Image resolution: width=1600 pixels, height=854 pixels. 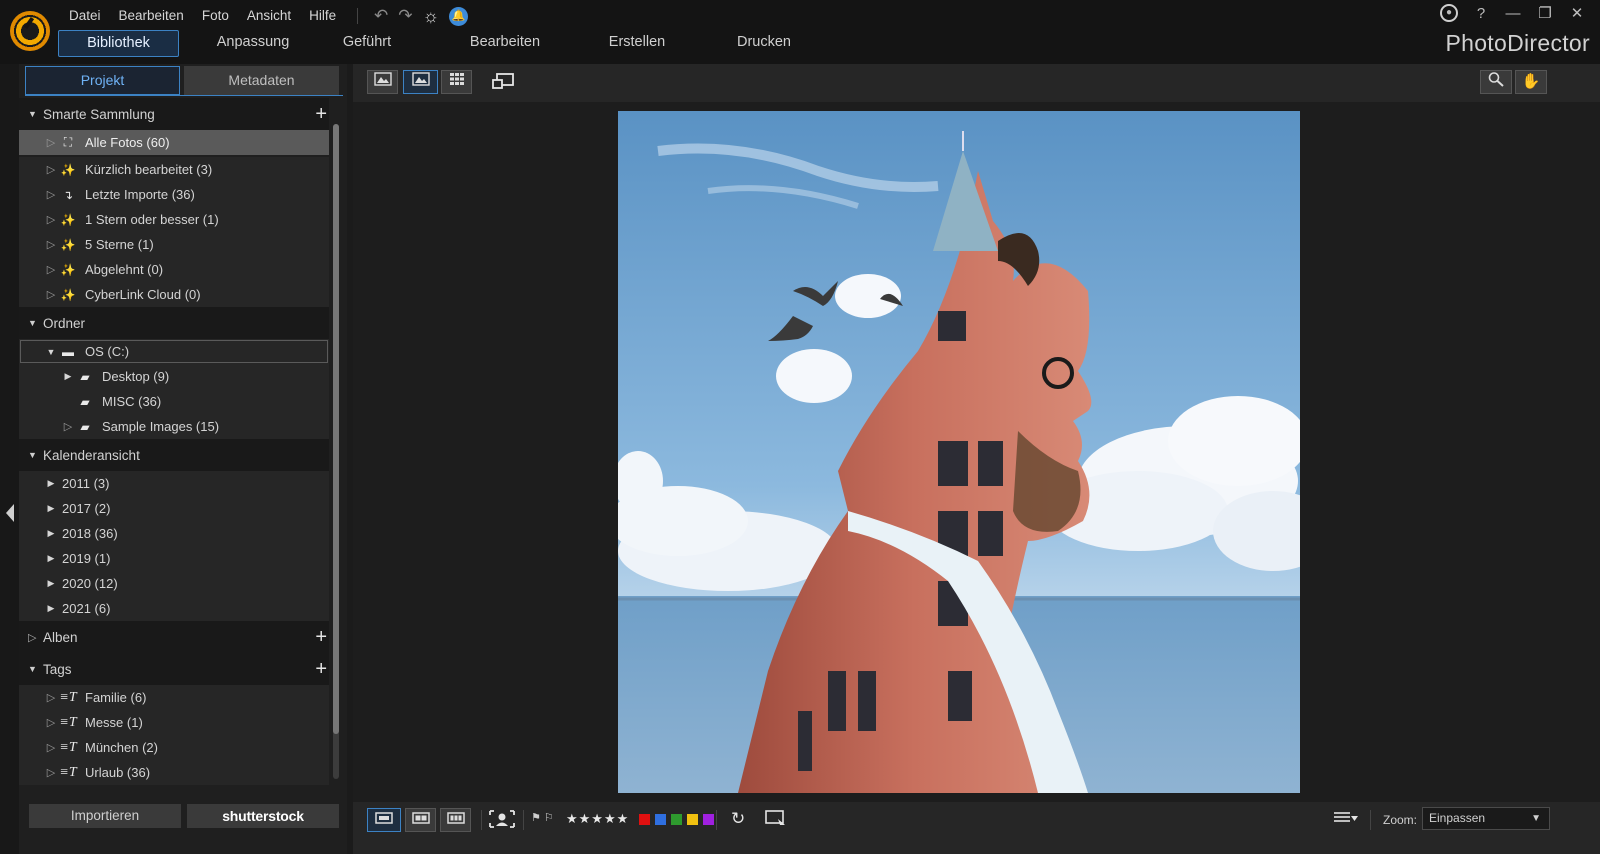 What do you see at coordinates (9, 459) in the screenshot?
I see `panel-collapse-strip` at bounding box center [9, 459].